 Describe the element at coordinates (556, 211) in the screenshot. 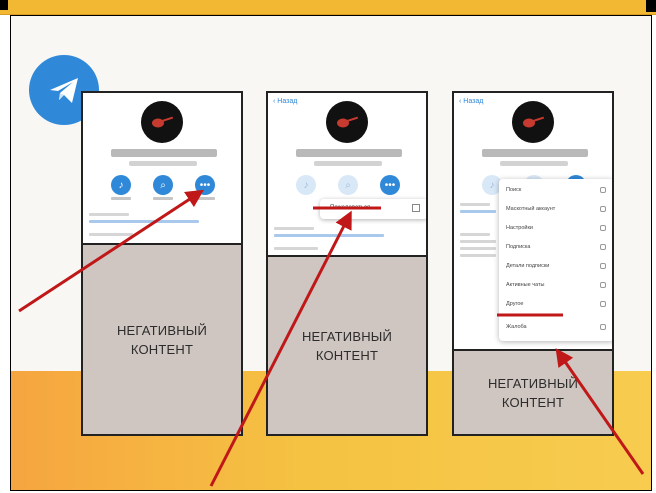

I see `menu-item: Маскотный аккаунт` at that location.